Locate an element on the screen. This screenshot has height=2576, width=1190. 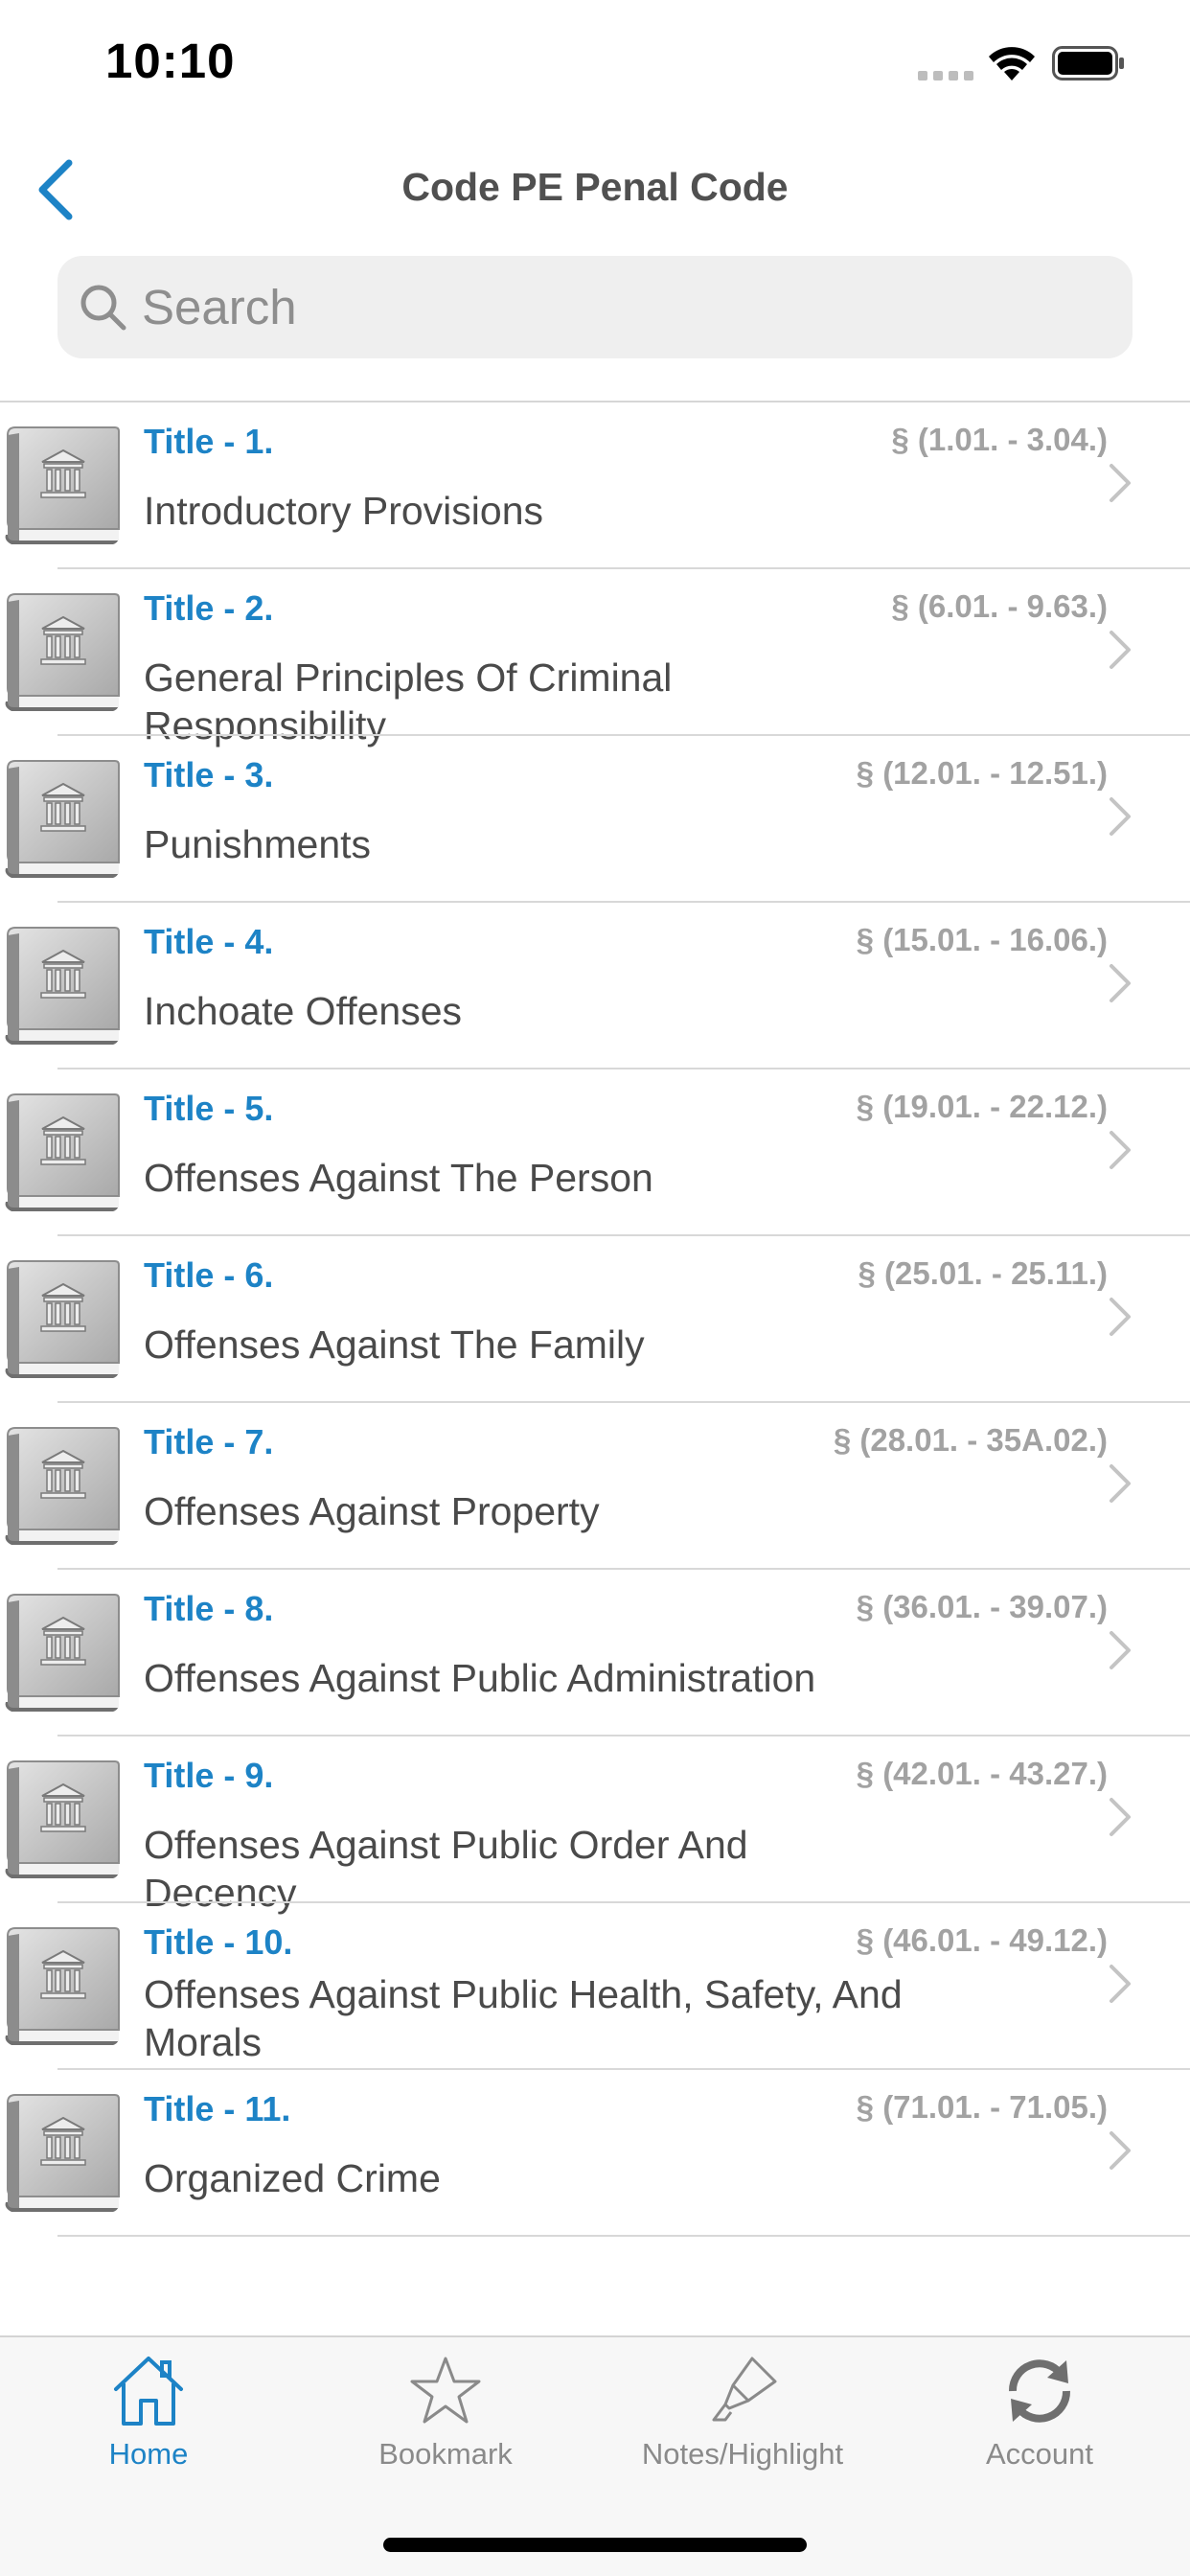
section-range: § (42.01. - 43.27.) is located at coordinates (982, 1773).